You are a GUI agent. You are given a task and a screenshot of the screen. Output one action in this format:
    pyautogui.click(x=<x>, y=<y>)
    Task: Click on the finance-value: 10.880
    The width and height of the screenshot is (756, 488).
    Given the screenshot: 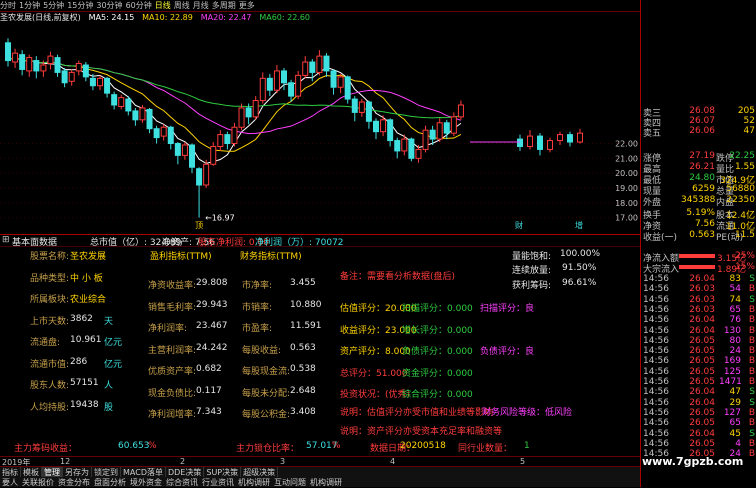 What is the action you would take?
    pyautogui.click(x=306, y=304)
    